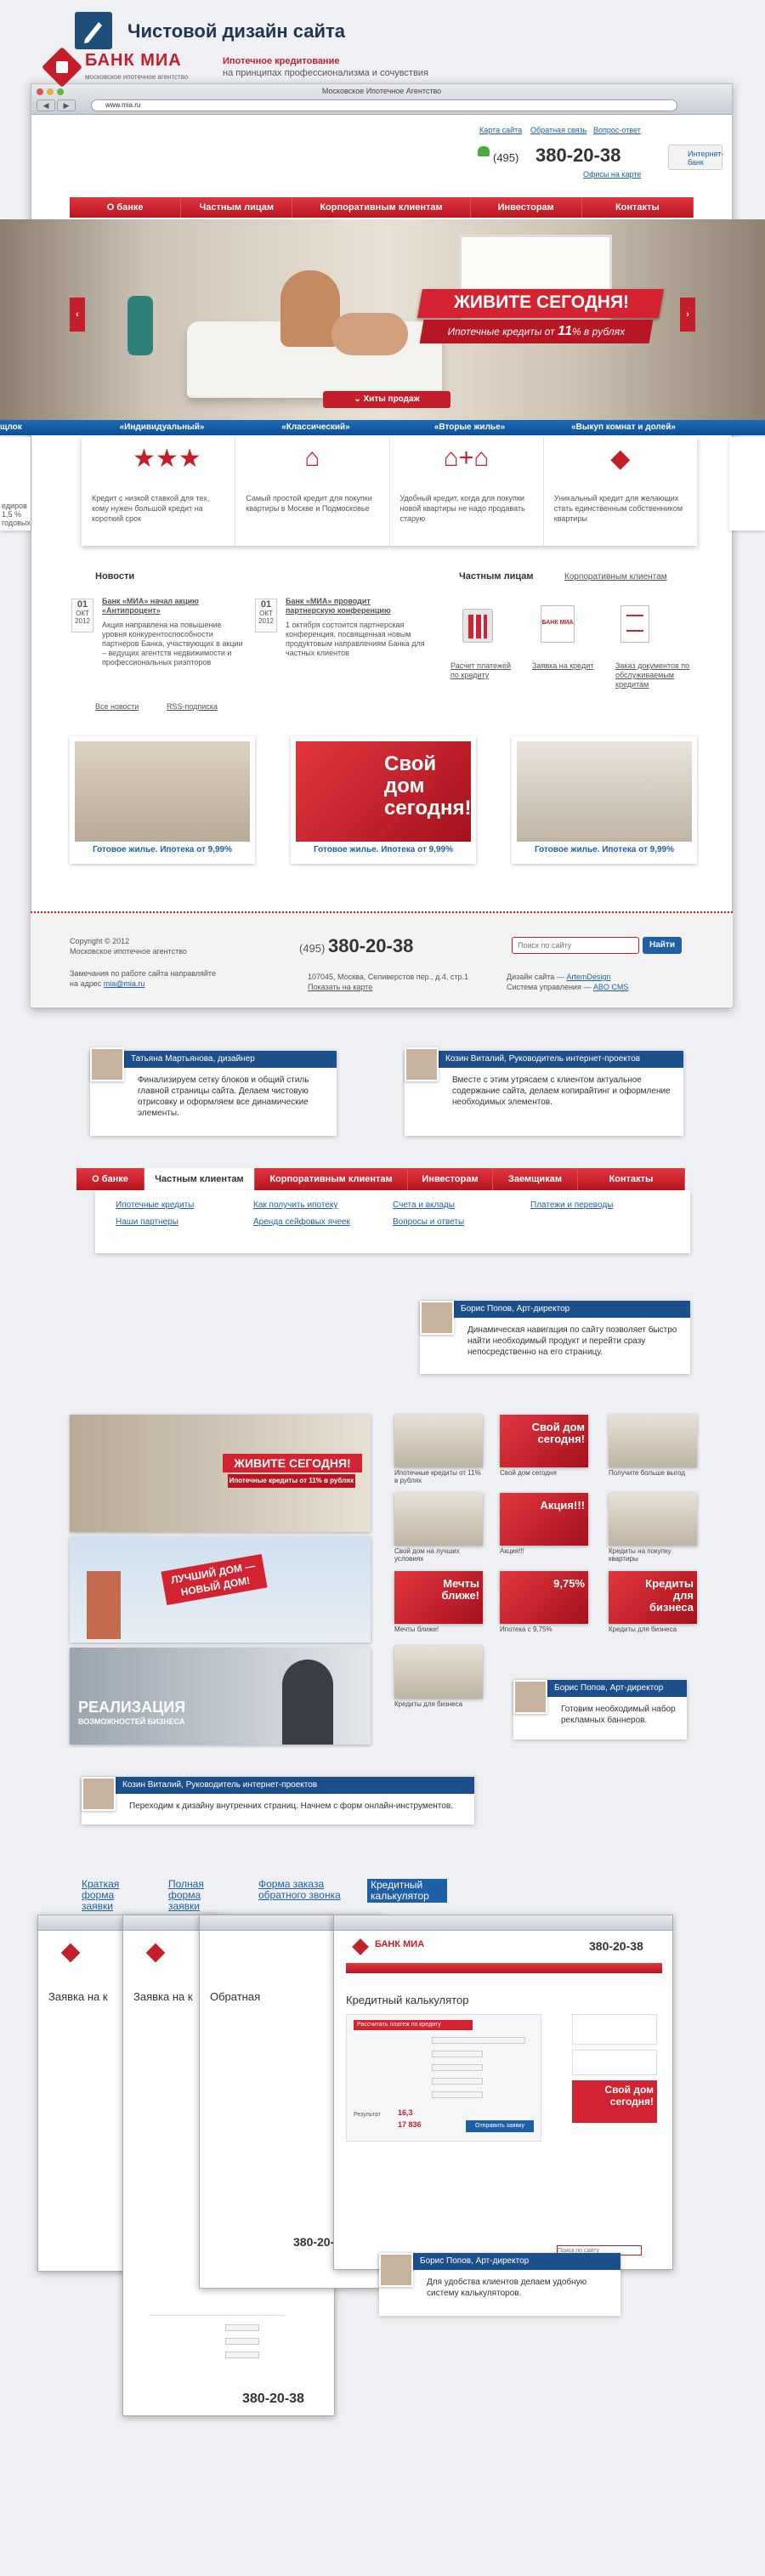  Describe the element at coordinates (301, 1222) in the screenshot. I see `mega-link: Аренда сейфовых ячеек` at that location.